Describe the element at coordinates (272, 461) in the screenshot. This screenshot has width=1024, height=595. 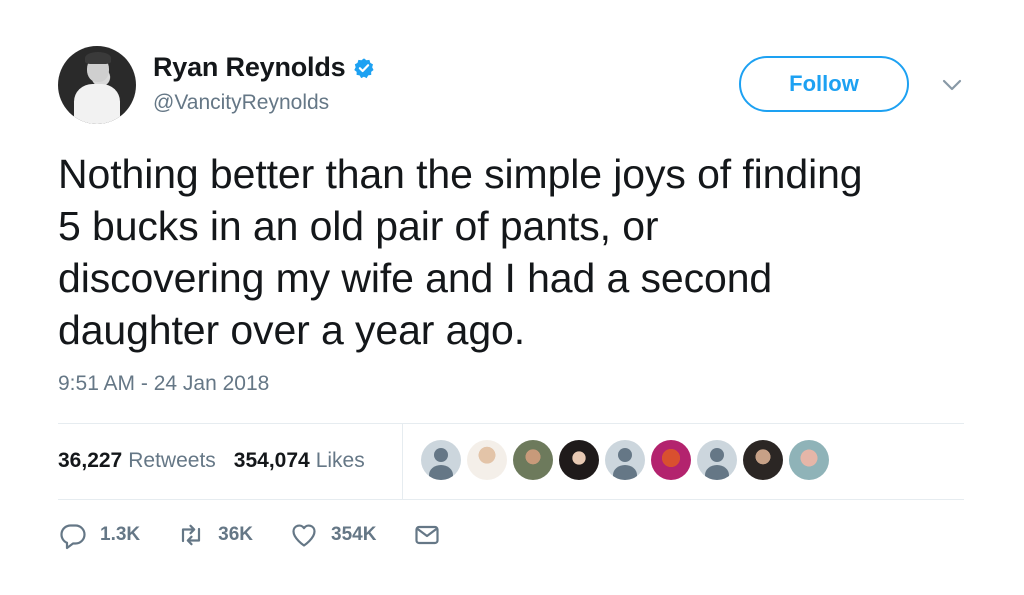
I see `likes-count: 354,074` at that location.